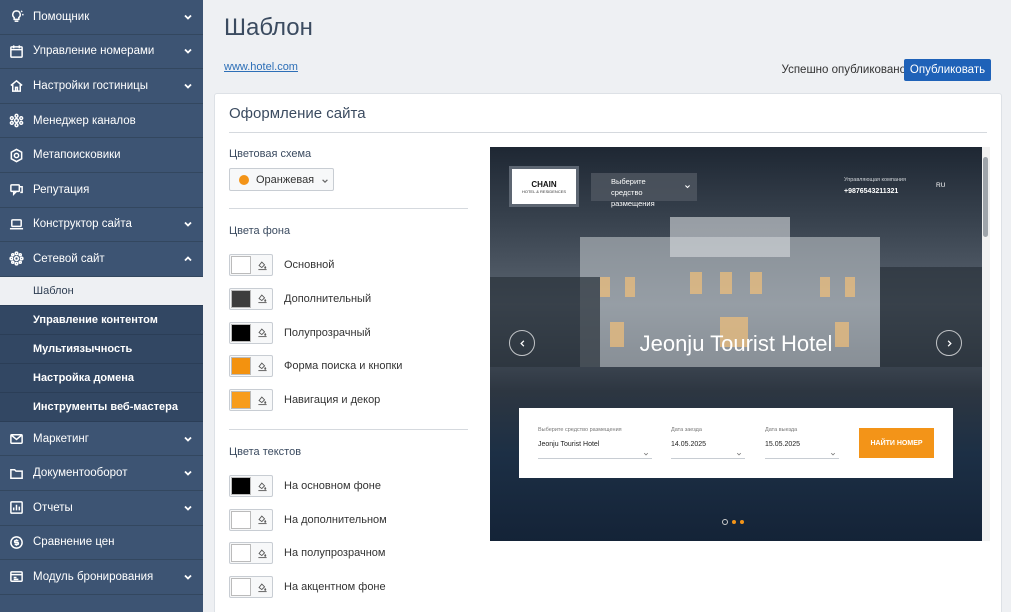 This screenshot has width=1011, height=612. What do you see at coordinates (281, 179) in the screenshot?
I see `color-scheme-select: Оранжевая` at bounding box center [281, 179].